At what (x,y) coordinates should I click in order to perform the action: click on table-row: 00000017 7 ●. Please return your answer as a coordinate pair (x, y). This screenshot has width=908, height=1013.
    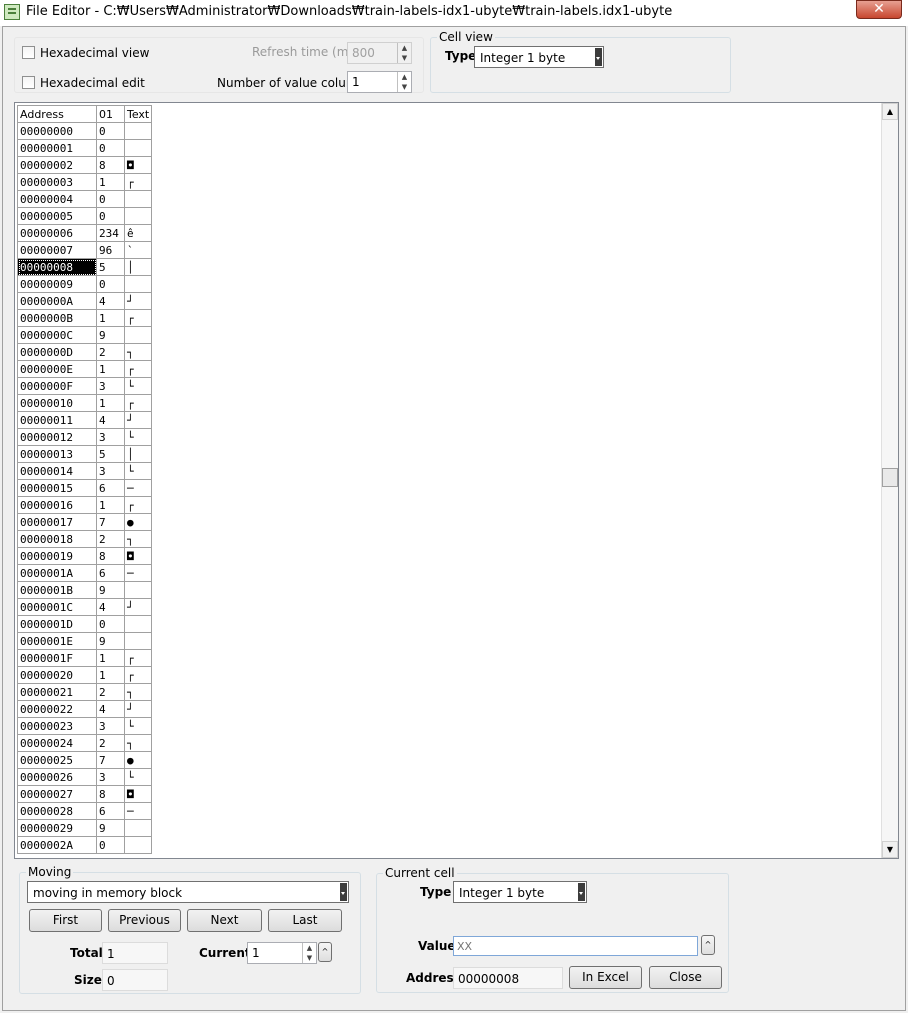
    Looking at the image, I should click on (85, 522).